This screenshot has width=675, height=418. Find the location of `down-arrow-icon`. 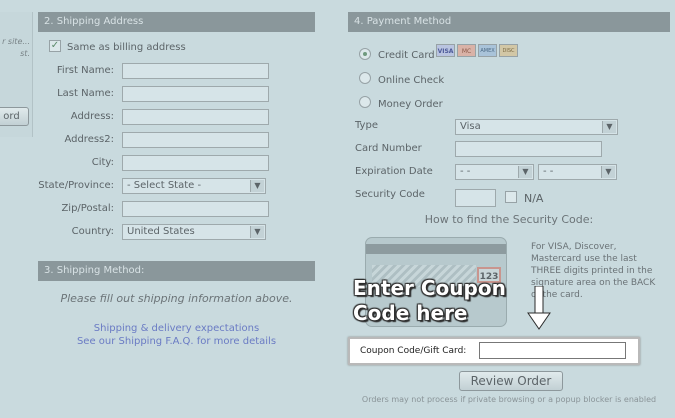

down-arrow-icon is located at coordinates (539, 308).